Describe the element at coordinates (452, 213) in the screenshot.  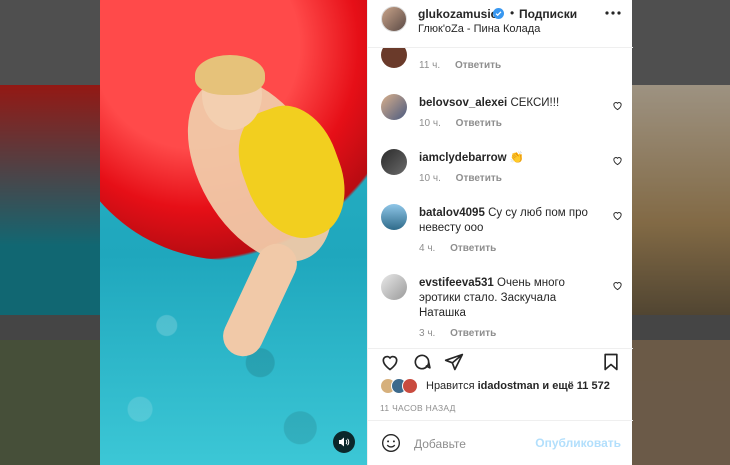
I see `comment-username: batalov4095` at that location.